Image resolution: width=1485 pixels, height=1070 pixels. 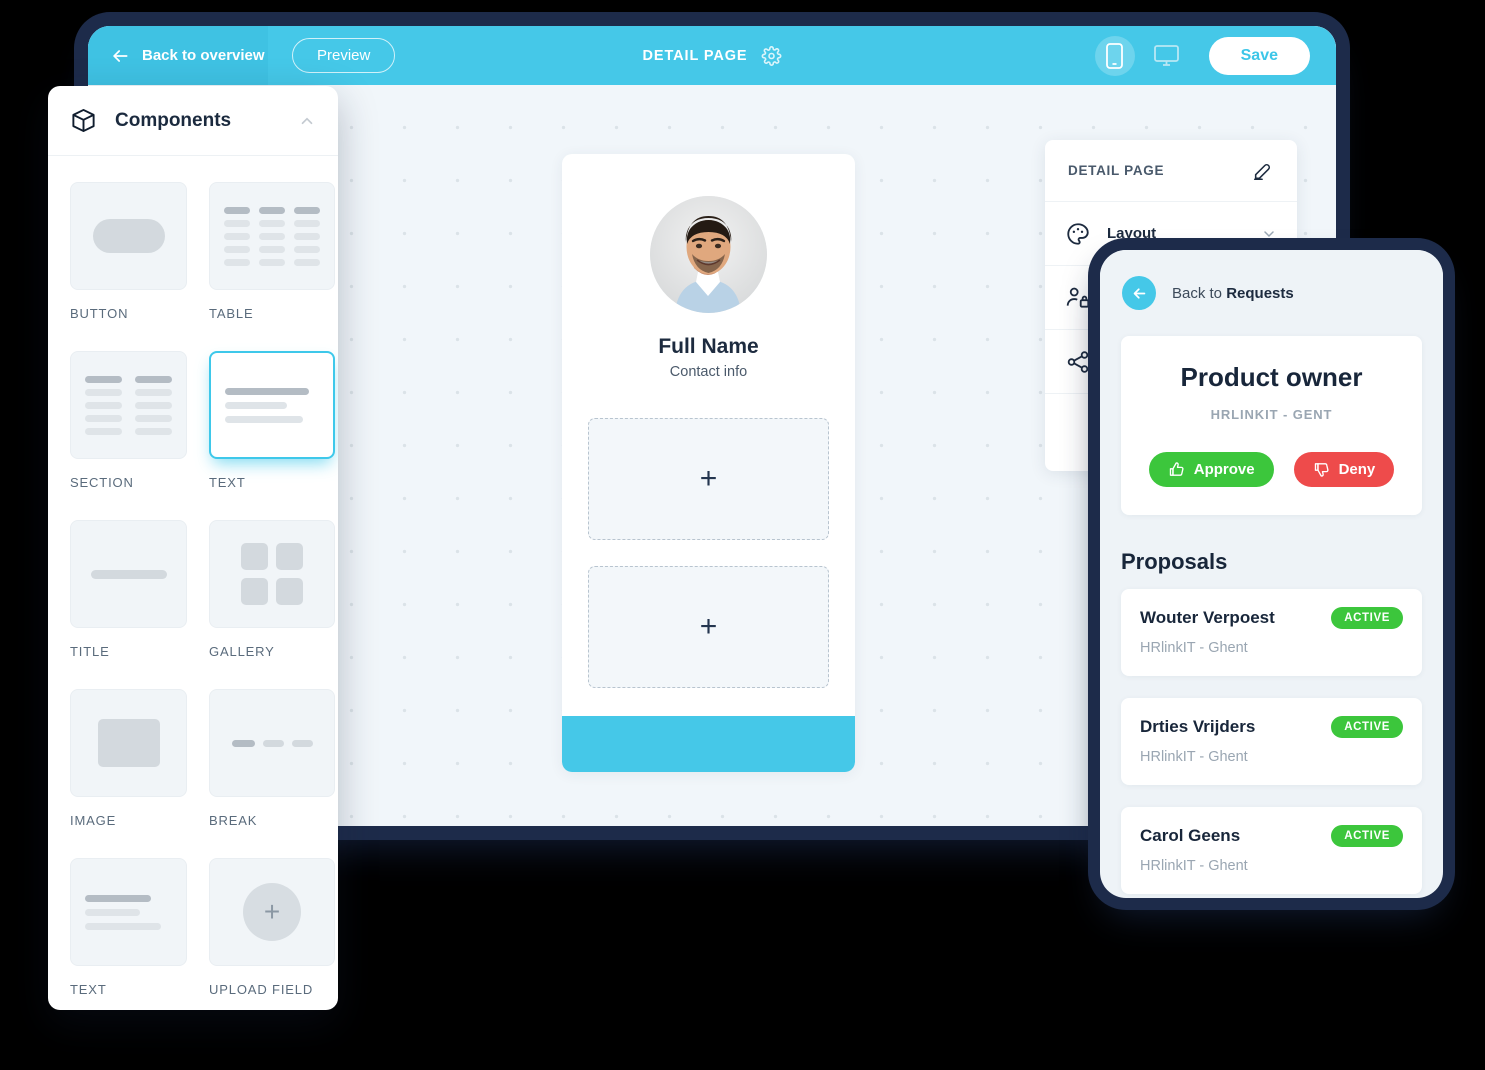 I want to click on proposal-row: Carol Geens ACTIVE, so click(x=1271, y=836).